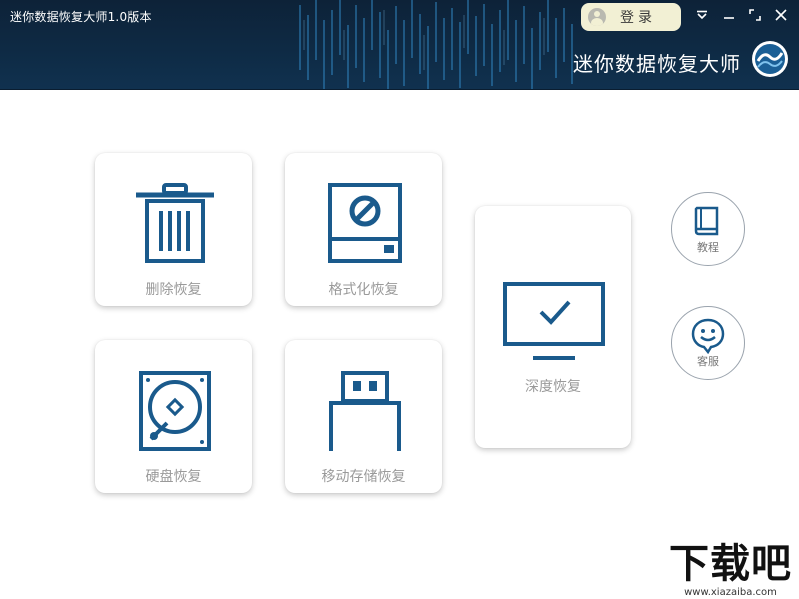 The height and width of the screenshot is (599, 799). I want to click on disk-recovery-card: 硬盘恢复, so click(173, 416).